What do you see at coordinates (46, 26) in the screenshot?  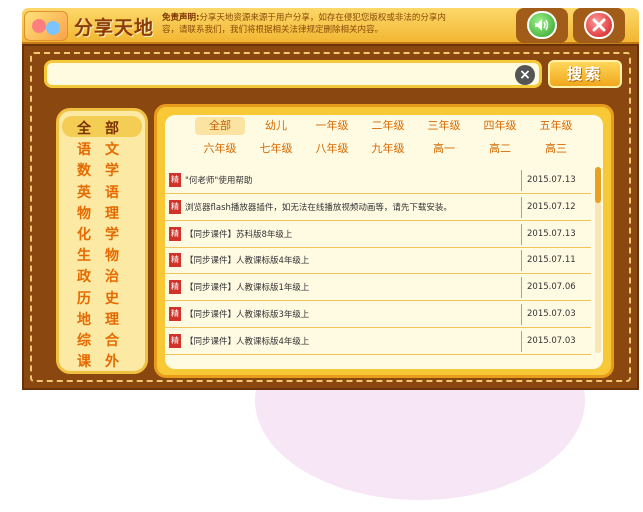 I see `logo-icon` at bounding box center [46, 26].